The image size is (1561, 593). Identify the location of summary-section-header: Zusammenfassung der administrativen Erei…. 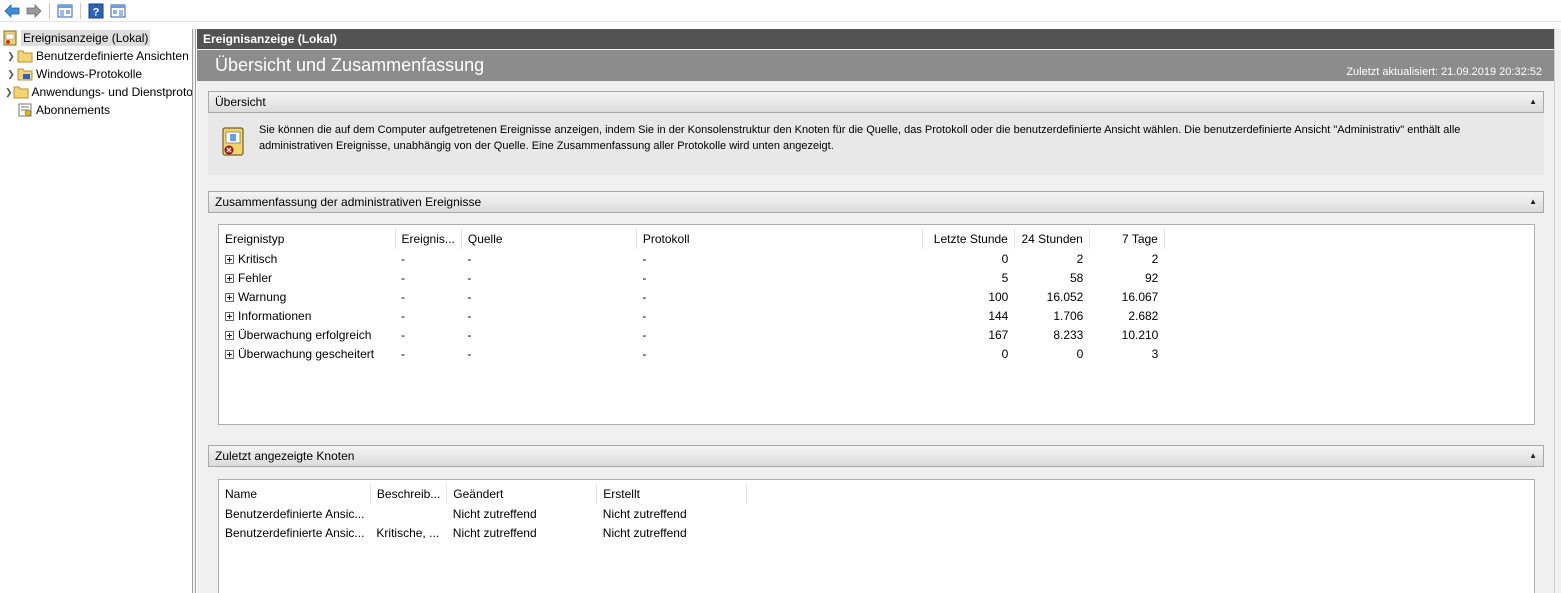
(876, 202).